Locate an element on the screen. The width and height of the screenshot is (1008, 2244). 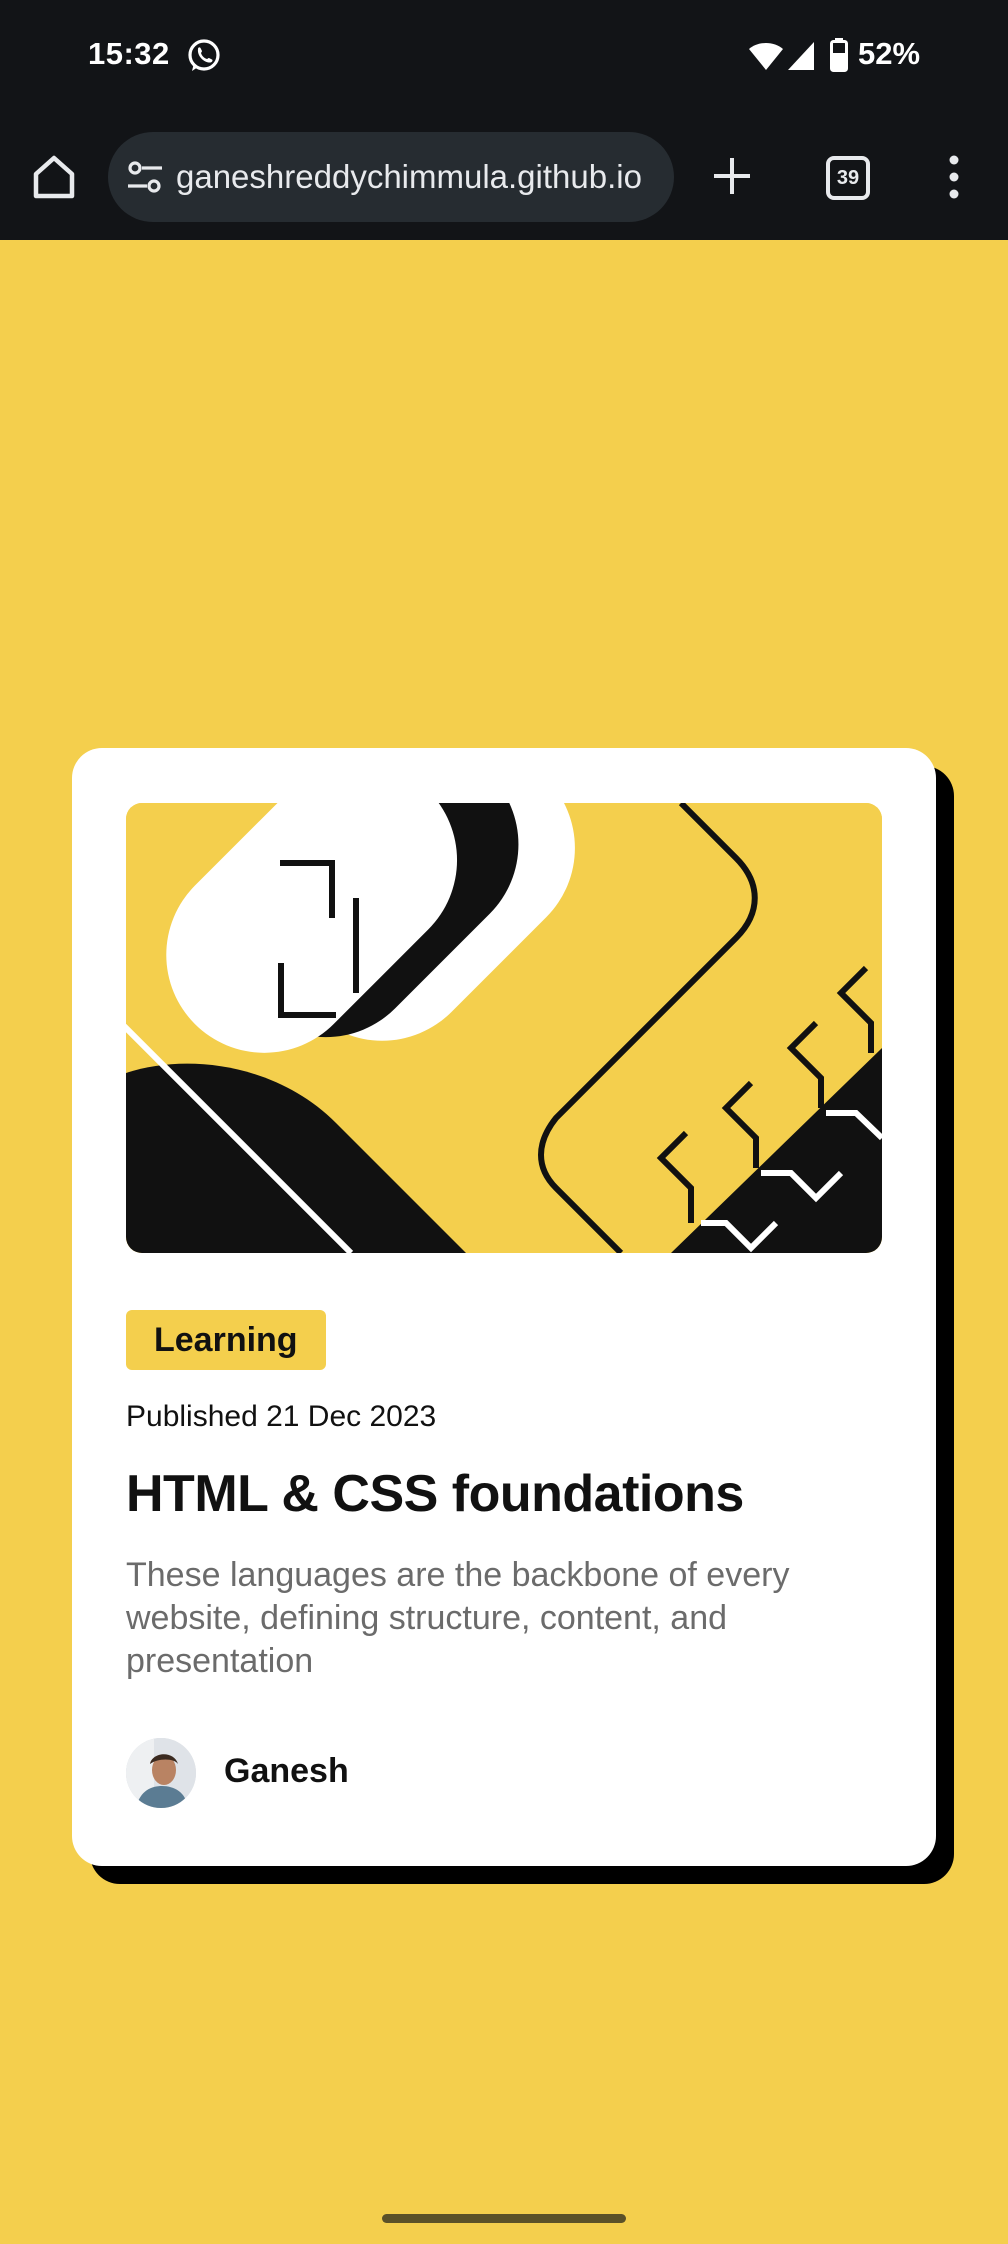
battery-icon is located at coordinates (839, 55).